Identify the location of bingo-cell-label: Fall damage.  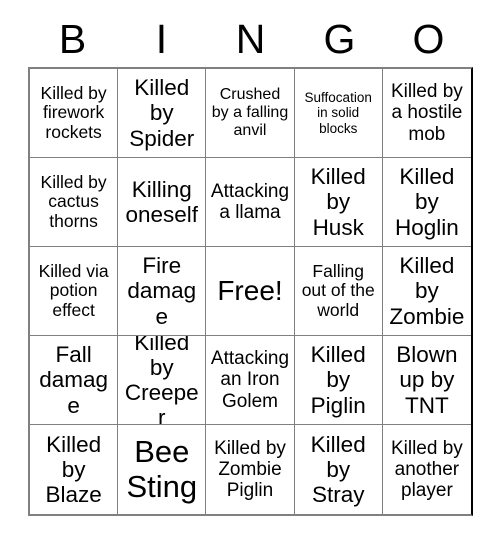
(73, 380).